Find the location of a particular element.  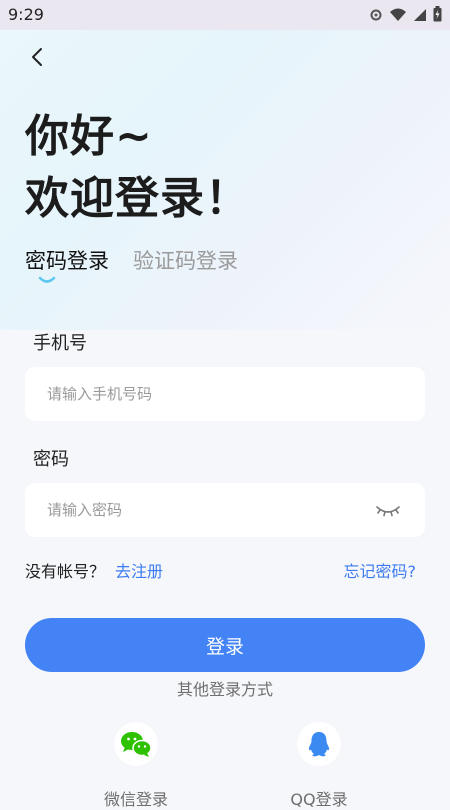

tab-password-login: 密码登录 is located at coordinates (67, 260).